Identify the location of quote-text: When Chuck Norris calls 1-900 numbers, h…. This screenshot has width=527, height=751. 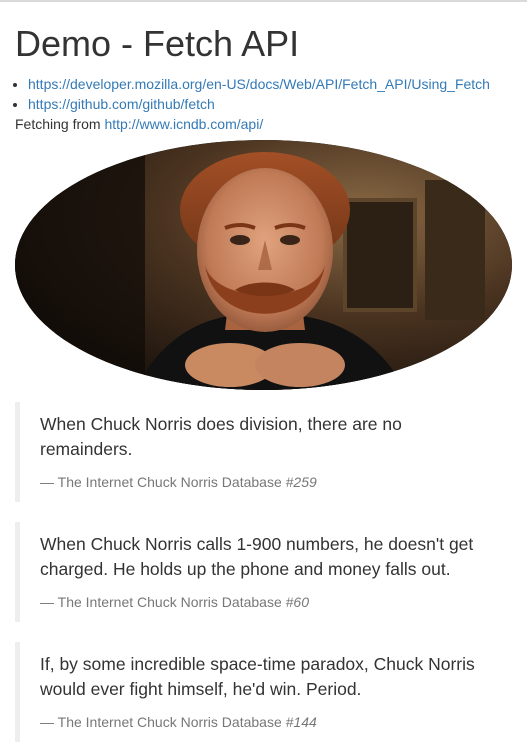
(257, 556).